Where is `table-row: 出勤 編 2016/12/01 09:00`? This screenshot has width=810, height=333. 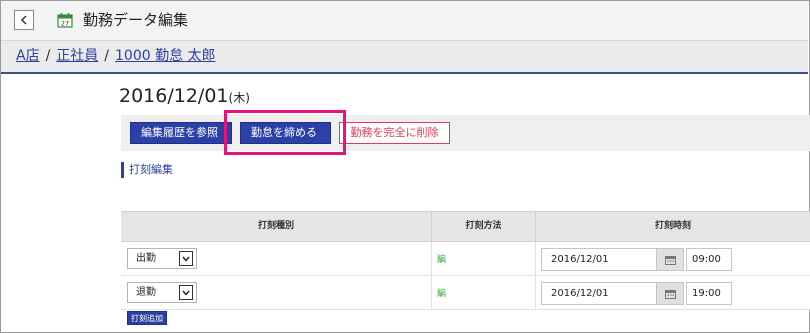 table-row: 出勤 編 2016/12/01 09:00 is located at coordinates (465, 259).